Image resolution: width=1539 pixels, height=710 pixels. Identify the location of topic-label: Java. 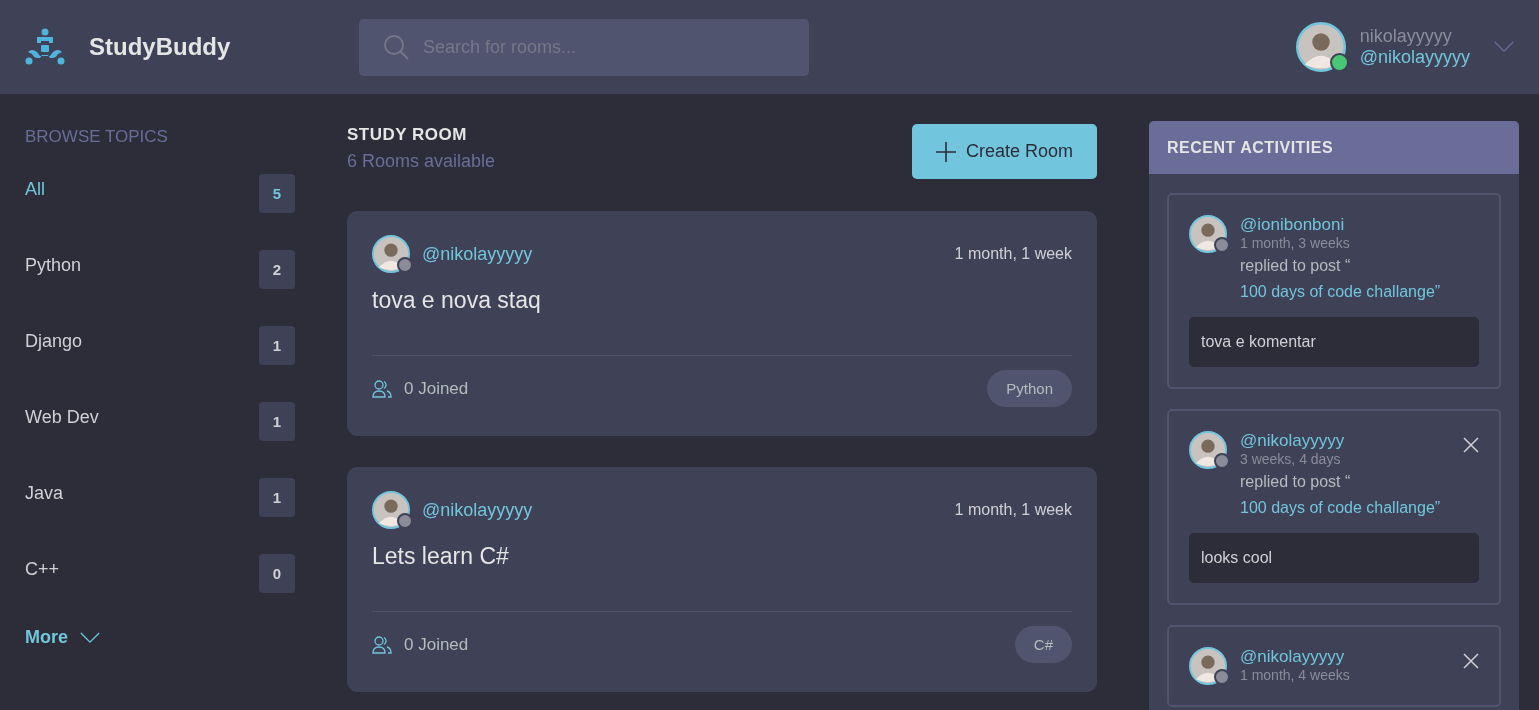
(44, 493).